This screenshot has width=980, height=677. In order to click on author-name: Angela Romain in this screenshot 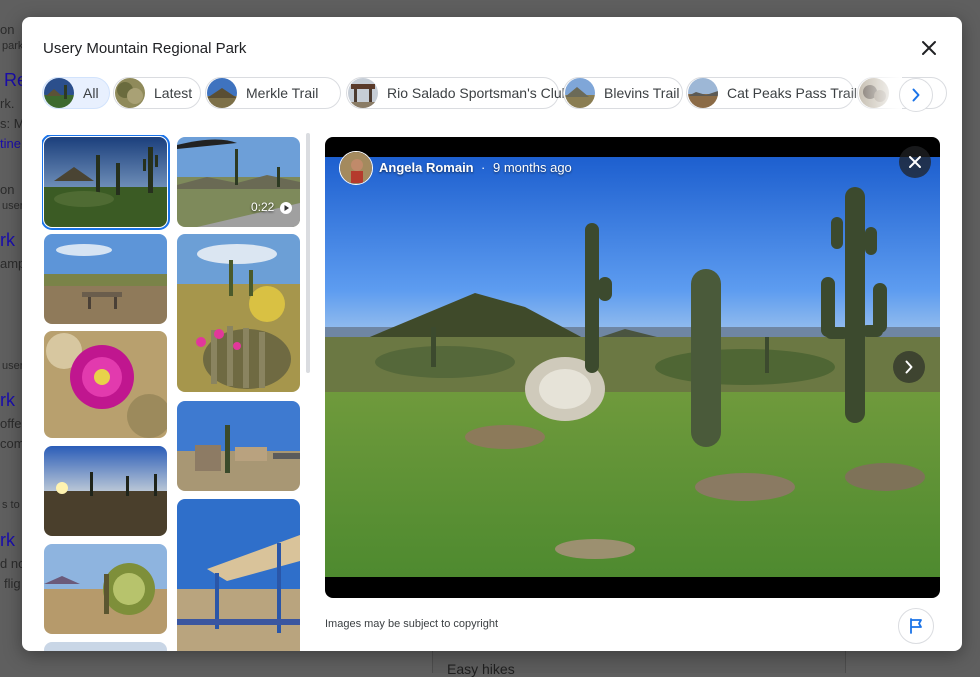, I will do `click(426, 167)`.